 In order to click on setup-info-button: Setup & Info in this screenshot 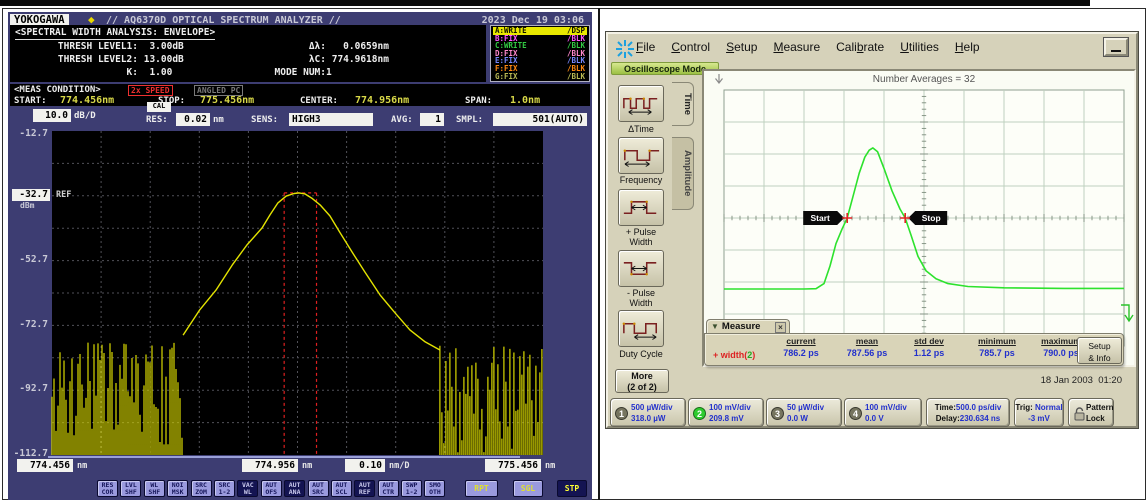, I will do `click(1099, 350)`.